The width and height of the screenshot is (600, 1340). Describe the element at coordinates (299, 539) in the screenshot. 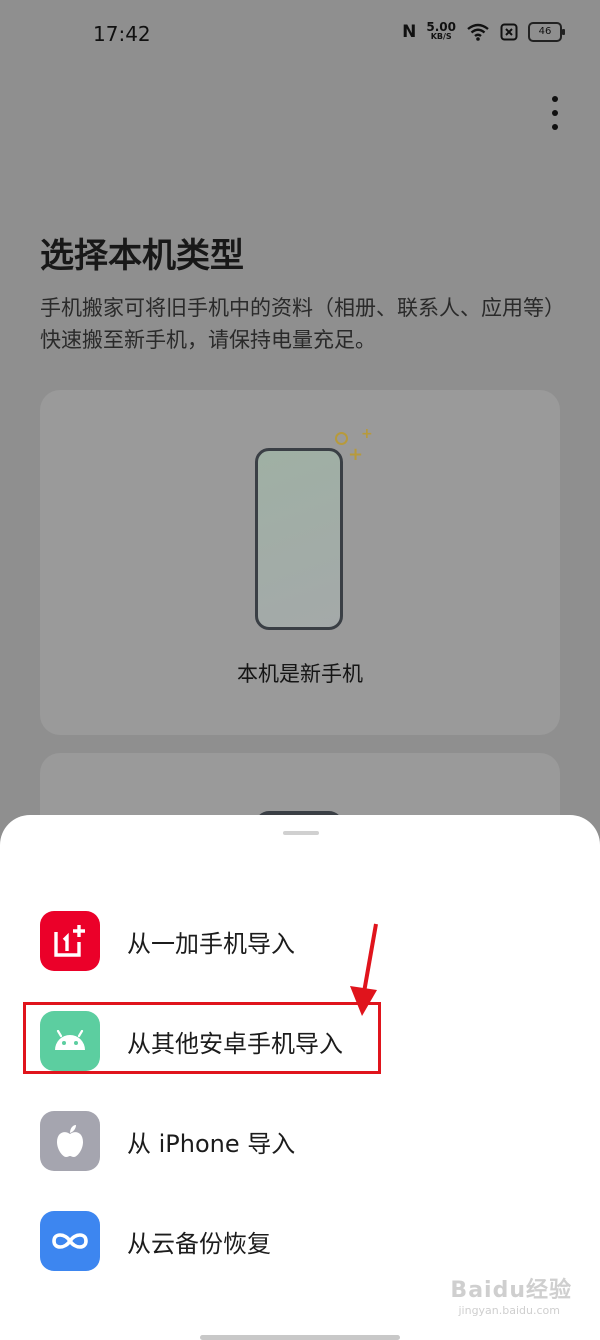

I see `phone-illustration` at that location.